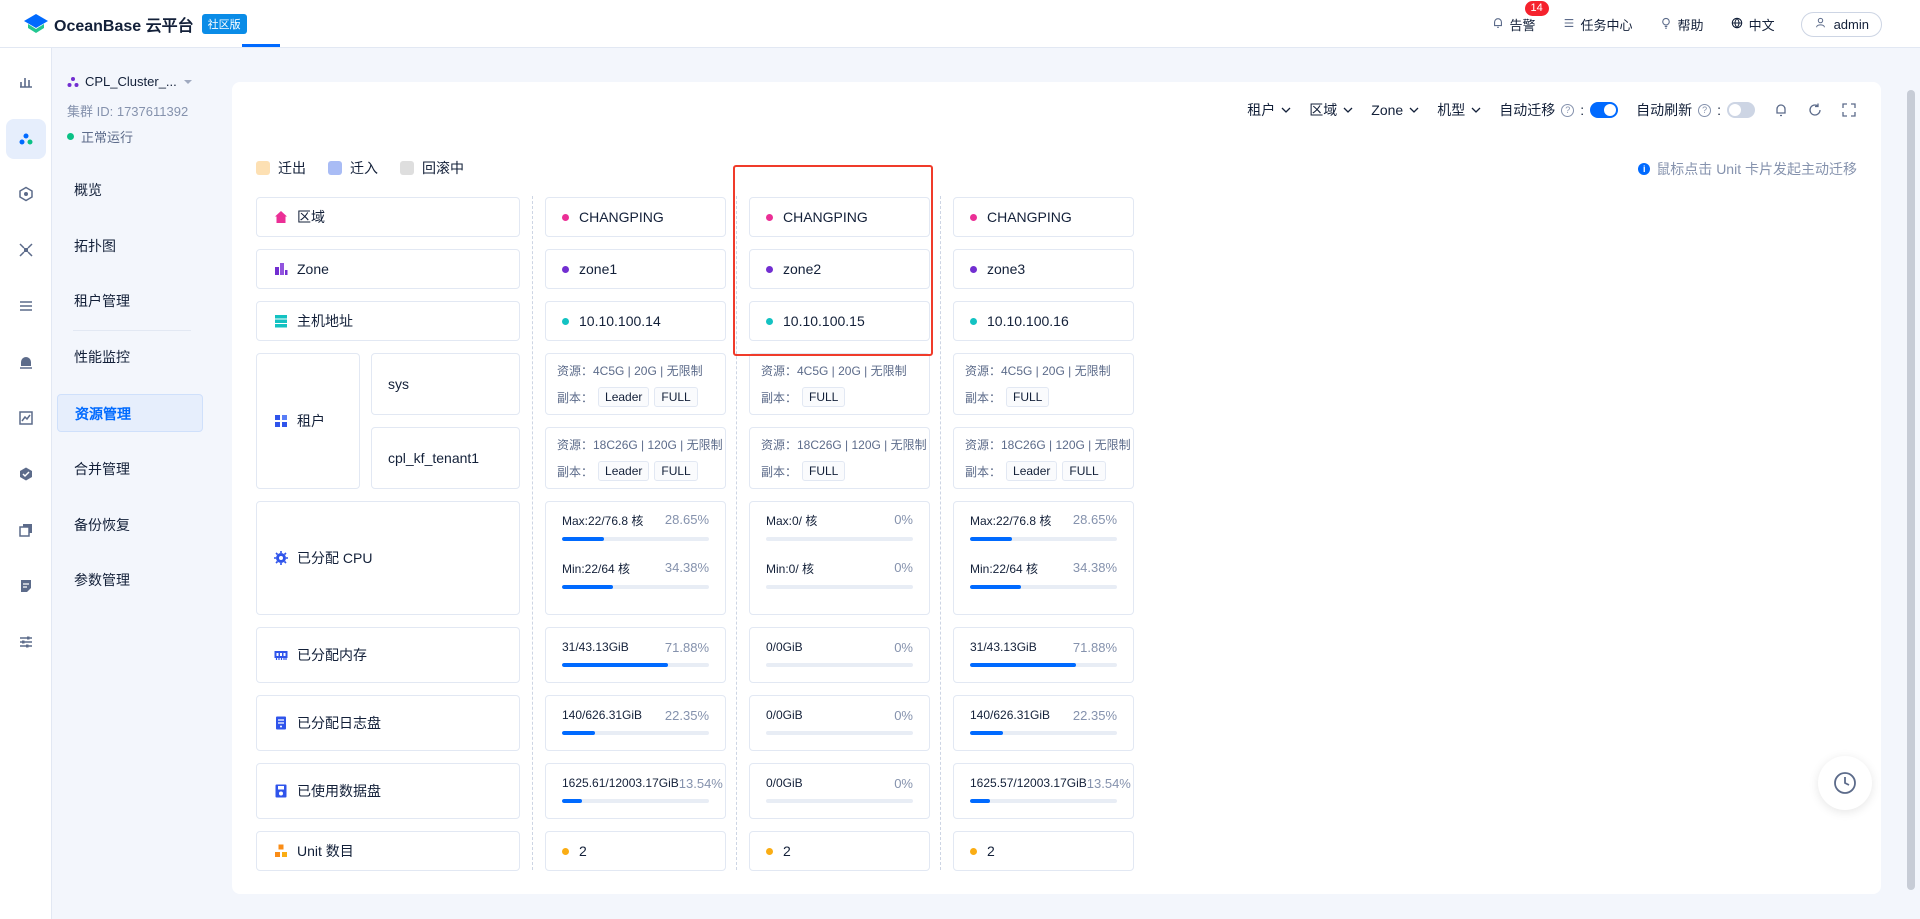  Describe the element at coordinates (130, 357) in the screenshot. I see `nav-item-performance-monitor: 性能监控` at that location.